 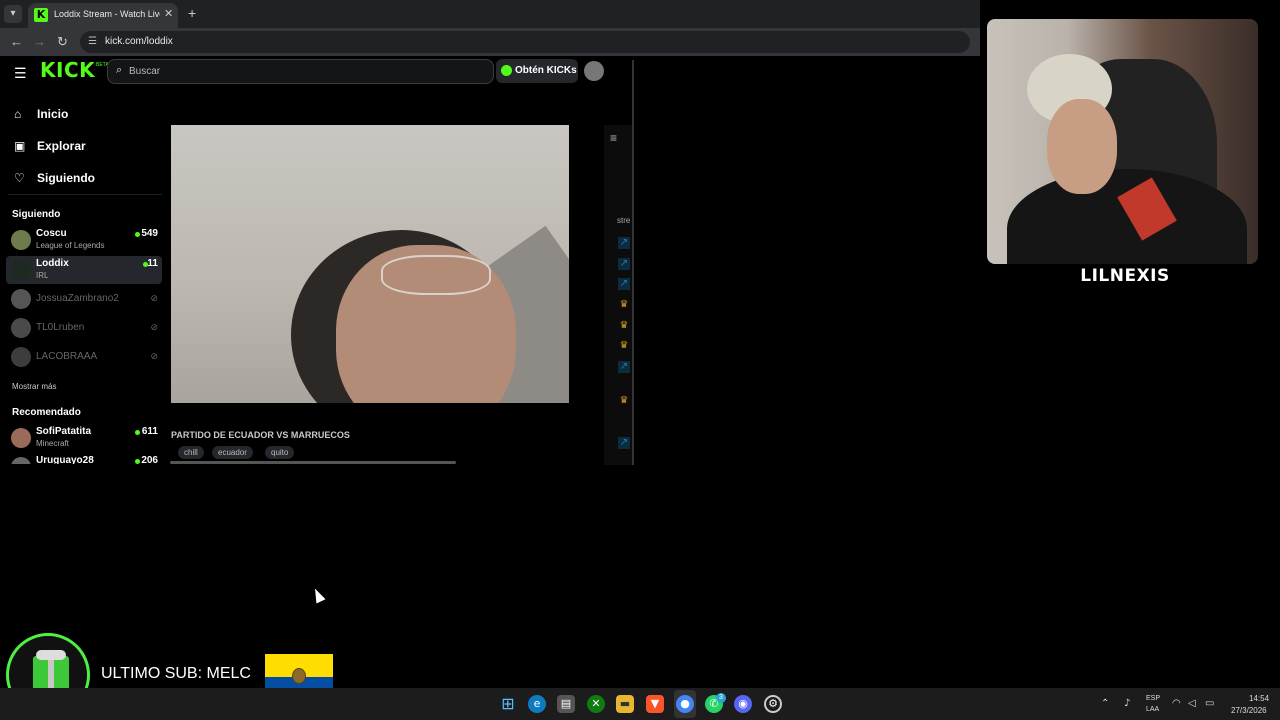 What do you see at coordinates (84, 270) in the screenshot?
I see `channel-loddix: Loddix IRL 11` at bounding box center [84, 270].